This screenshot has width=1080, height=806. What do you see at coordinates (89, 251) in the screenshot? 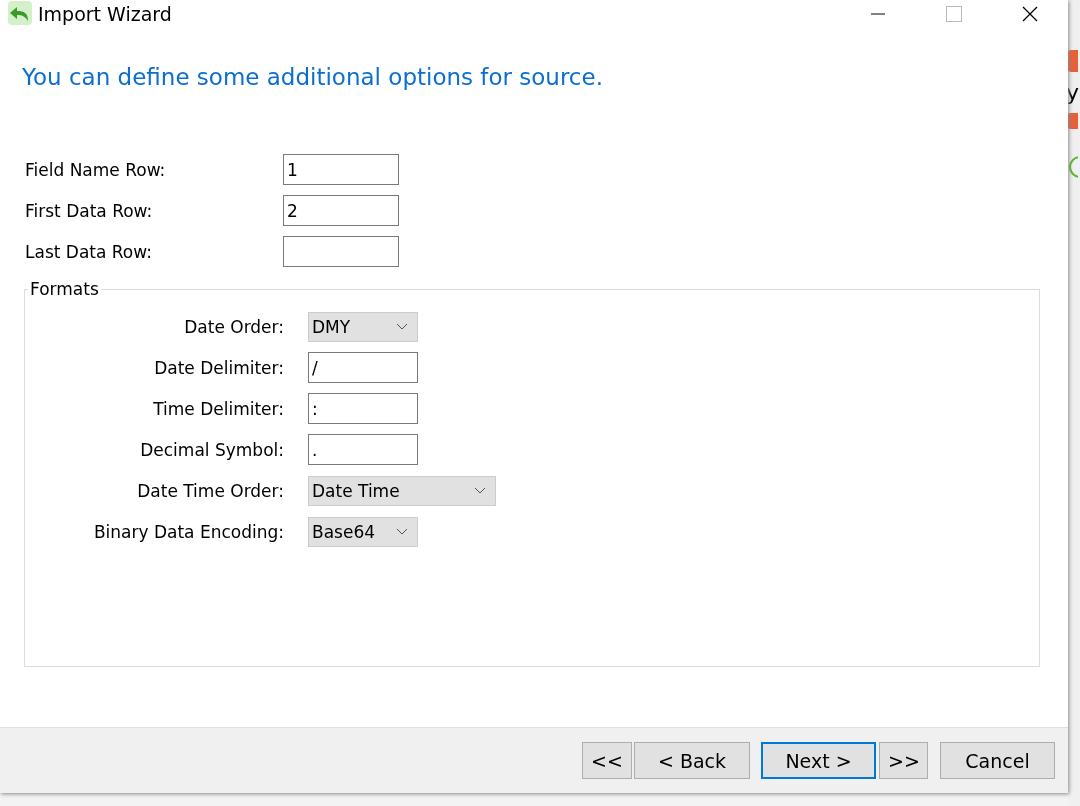
I see `field-label: Last Data Row:` at bounding box center [89, 251].